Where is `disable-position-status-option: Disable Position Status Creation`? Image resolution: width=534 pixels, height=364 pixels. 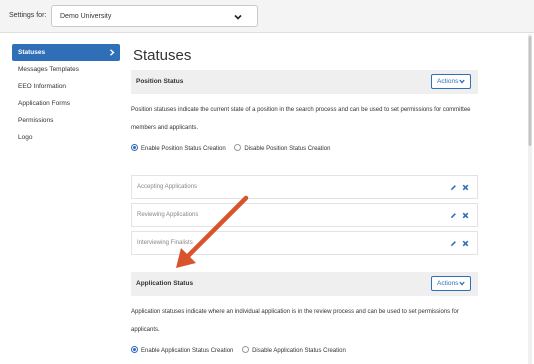 disable-position-status-option: Disable Position Status Creation is located at coordinates (282, 148).